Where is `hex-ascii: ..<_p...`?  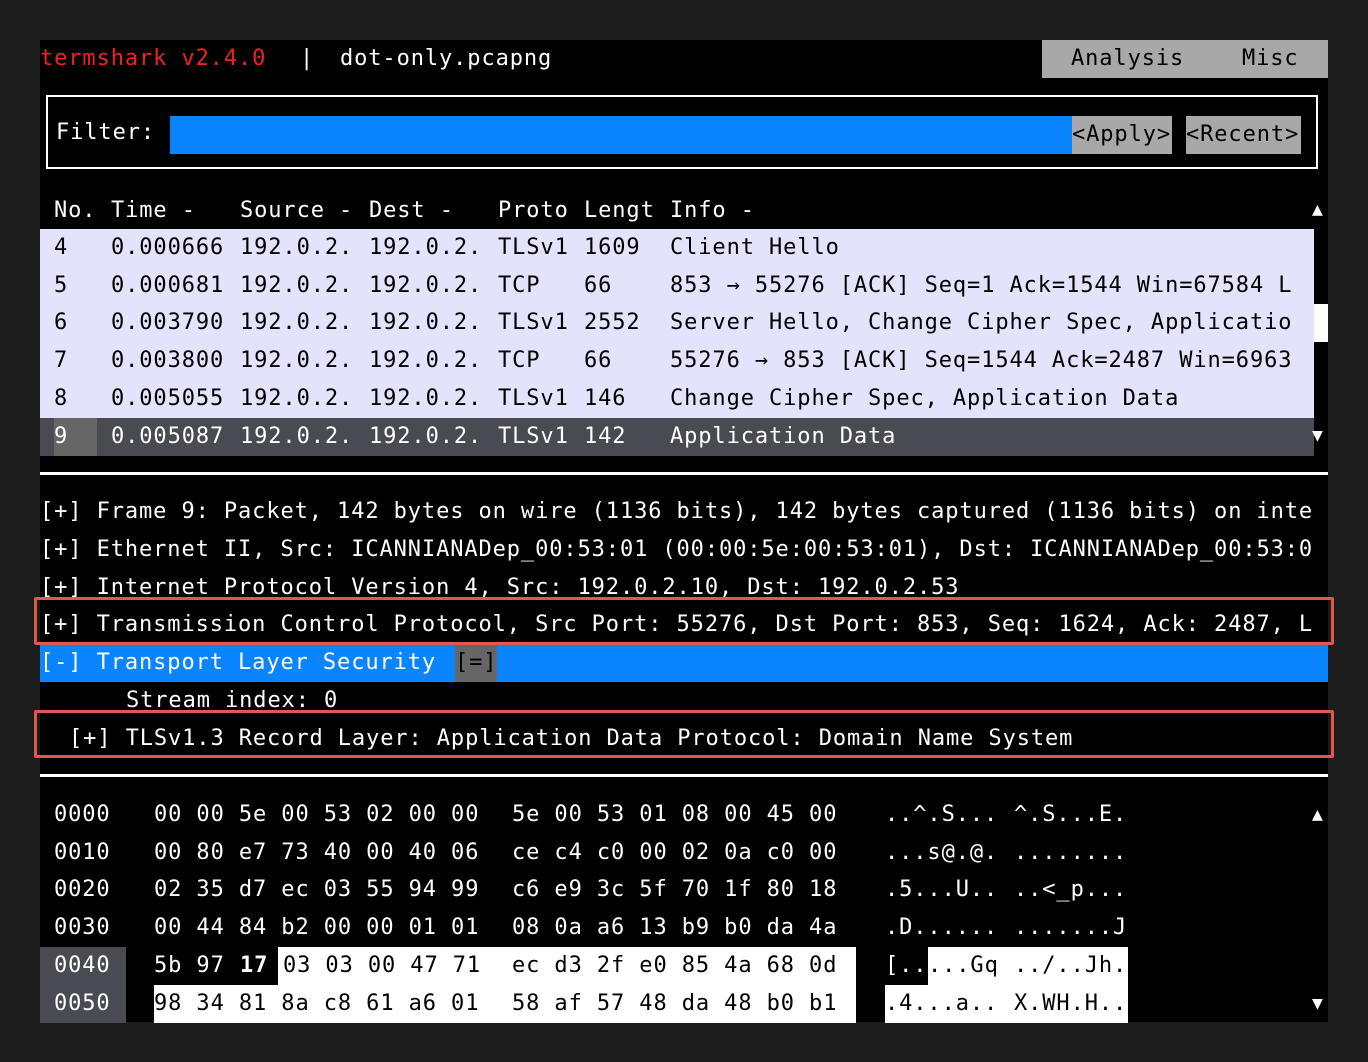 hex-ascii: ..<_p... is located at coordinates (1070, 890).